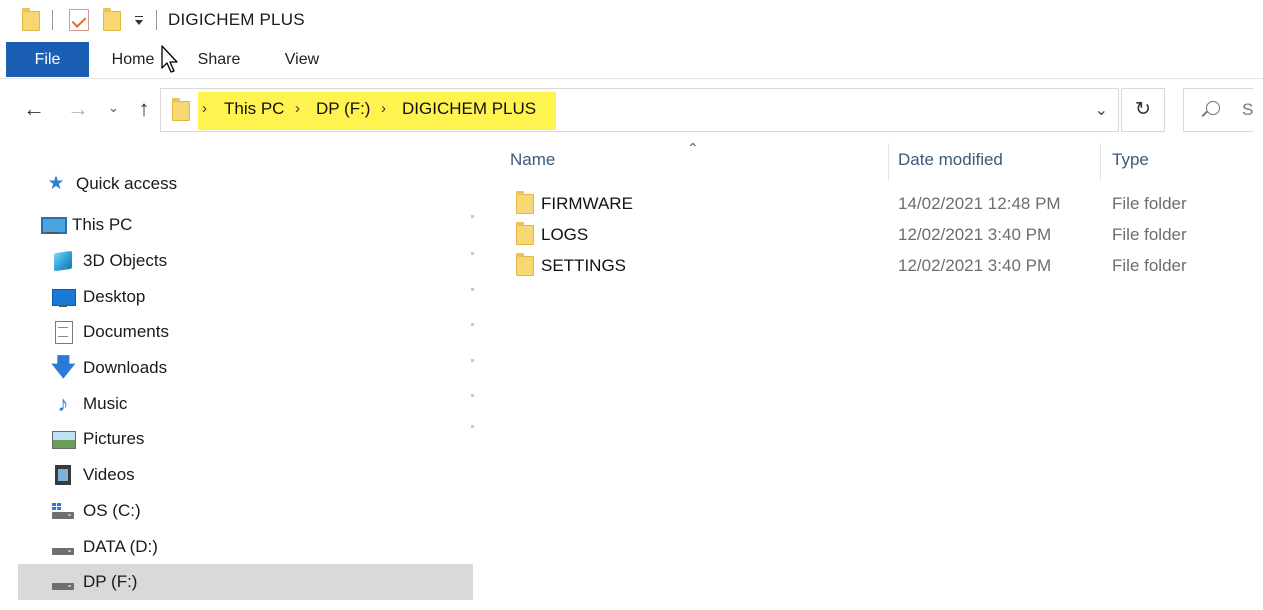  What do you see at coordinates (631, 60) in the screenshot?
I see `ribbon-tabs: File Home Share View` at bounding box center [631, 60].